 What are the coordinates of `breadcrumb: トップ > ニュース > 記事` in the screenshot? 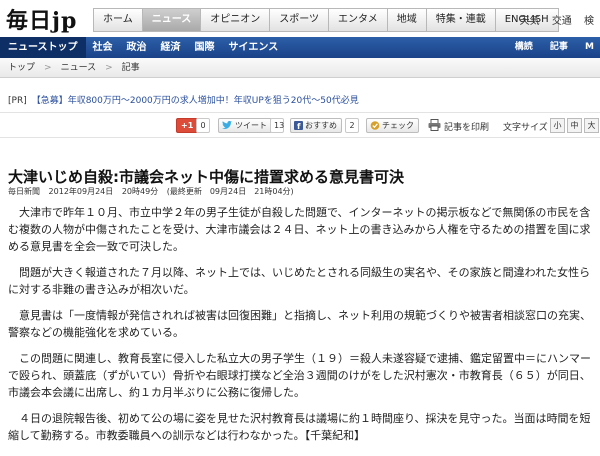 It's located at (300, 68).